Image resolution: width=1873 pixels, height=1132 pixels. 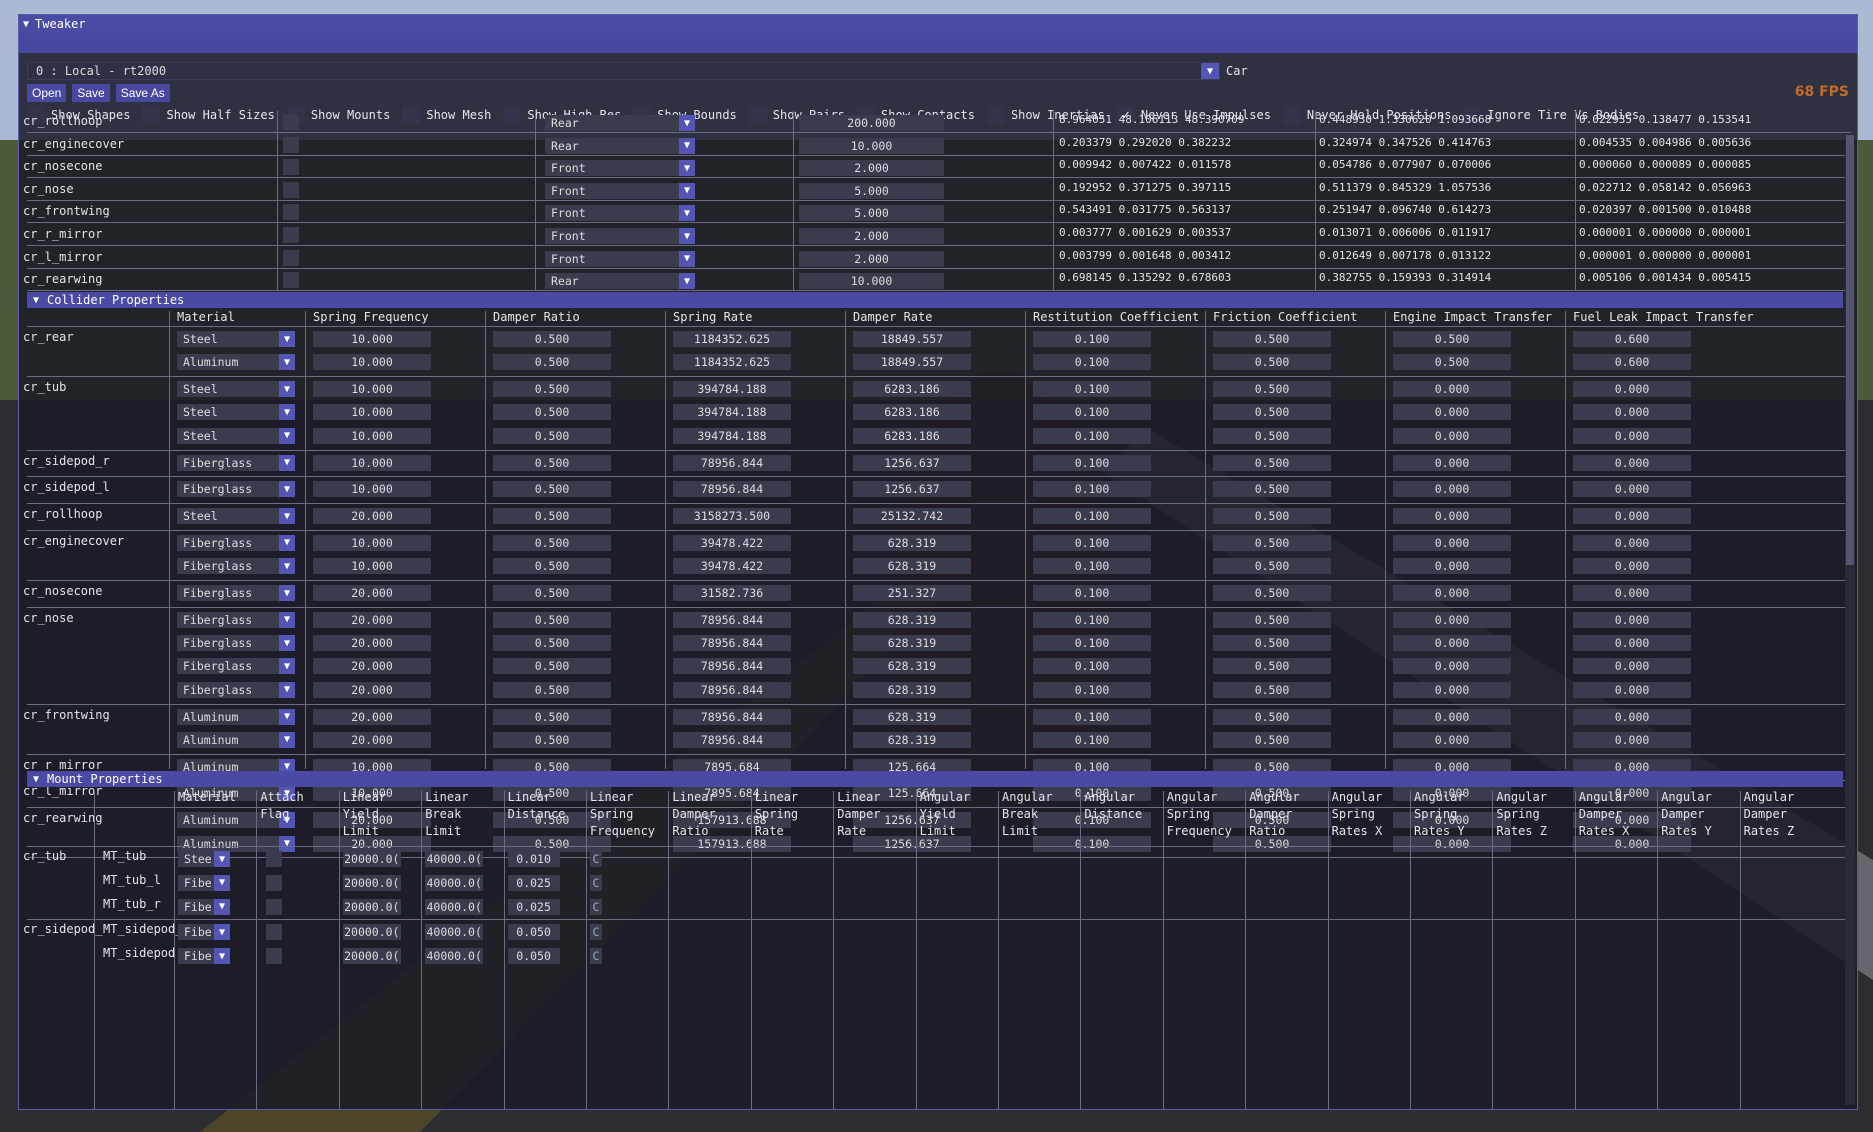 What do you see at coordinates (446, 115) in the screenshot?
I see `option-checkbox: Show Mesh` at bounding box center [446, 115].